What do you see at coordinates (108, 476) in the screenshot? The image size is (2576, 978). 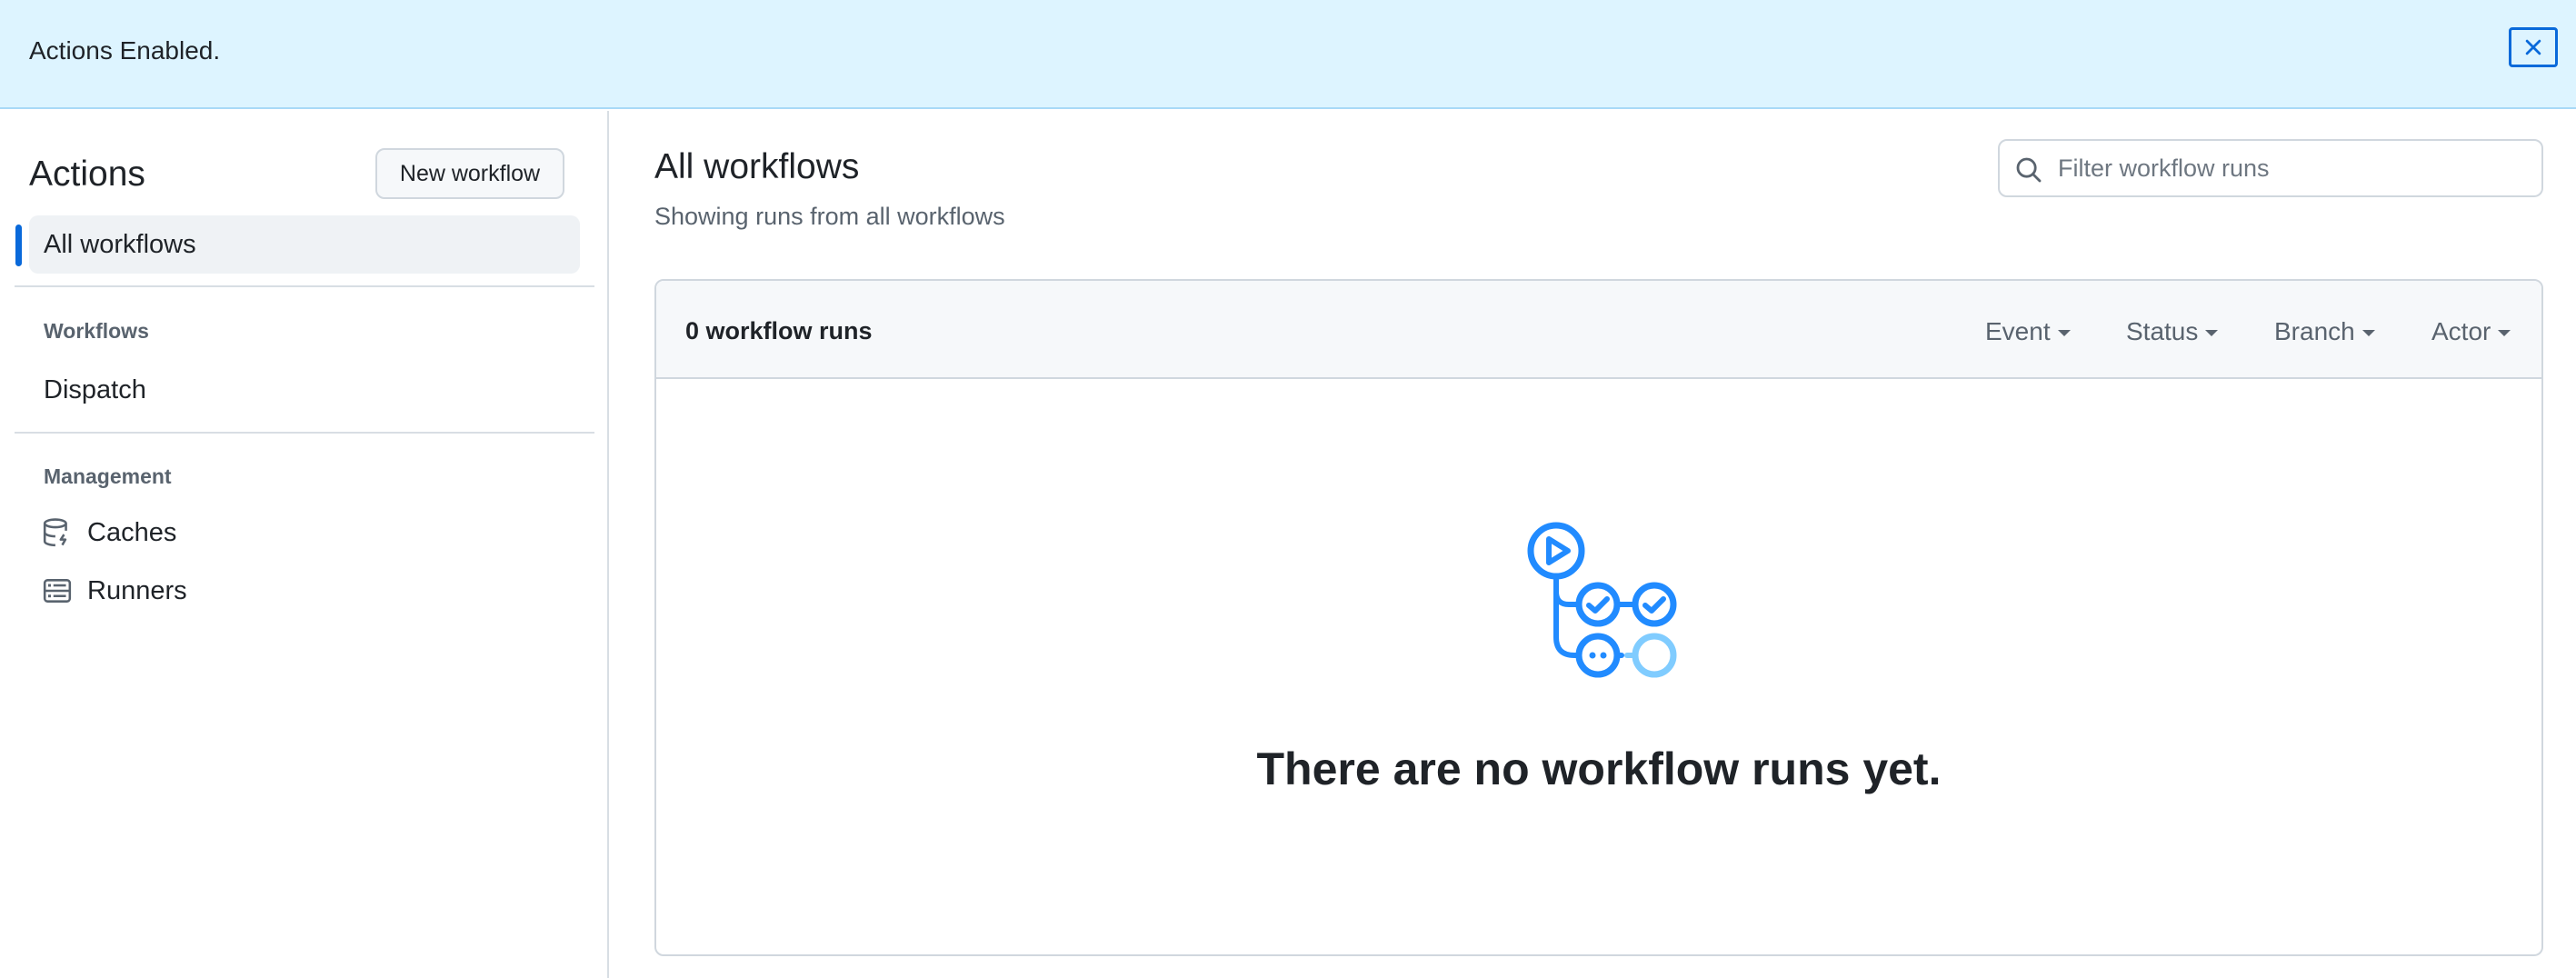 I see `section-label-management: Management` at bounding box center [108, 476].